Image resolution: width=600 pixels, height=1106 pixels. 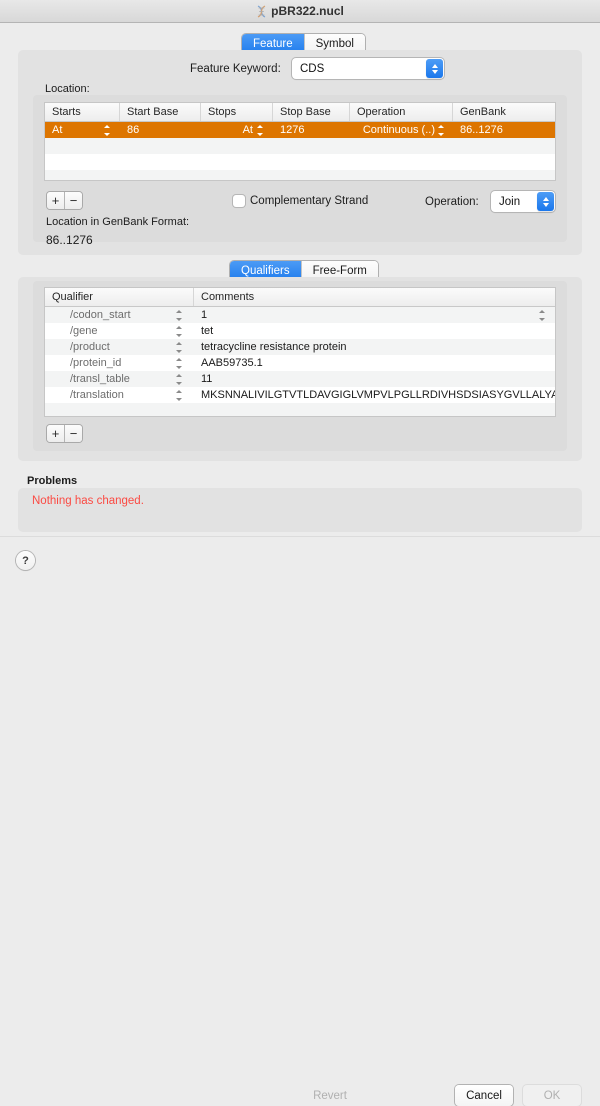 What do you see at coordinates (260, 130) in the screenshot?
I see `stops-stepper-icon` at bounding box center [260, 130].